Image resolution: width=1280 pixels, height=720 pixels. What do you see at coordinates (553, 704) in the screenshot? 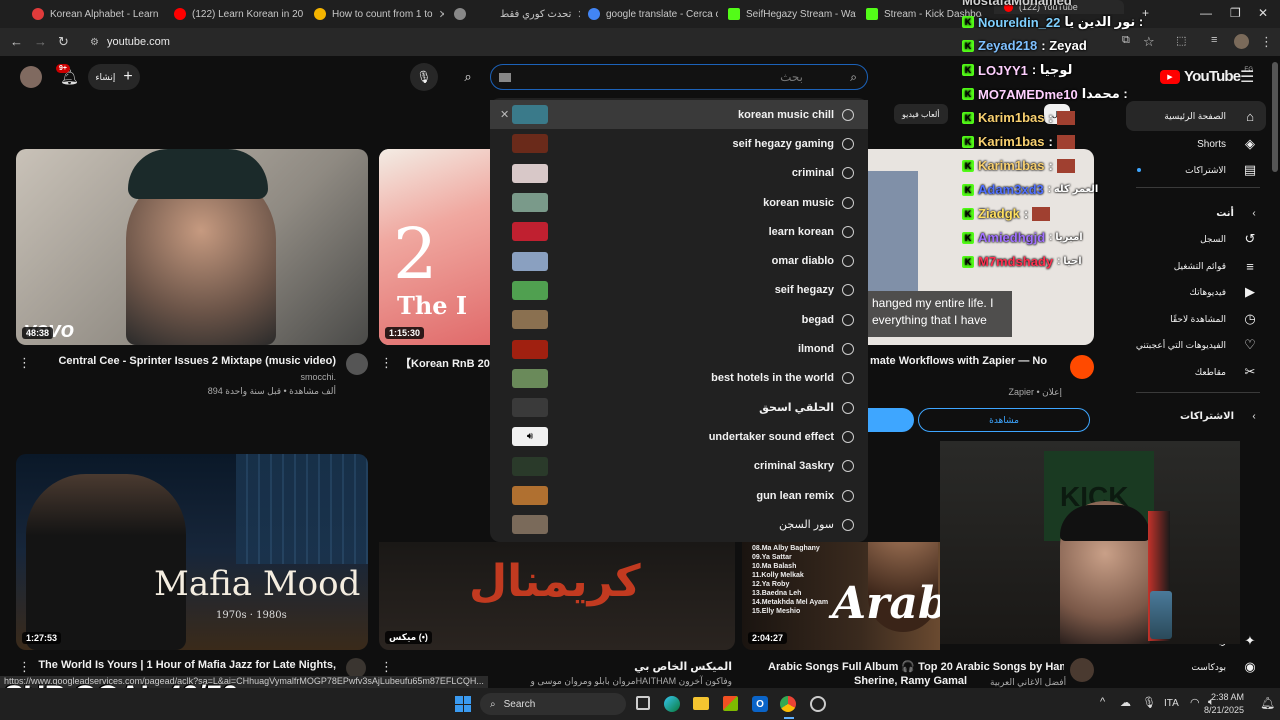
I see `taskbar-search: ⌕ Search` at bounding box center [553, 704].